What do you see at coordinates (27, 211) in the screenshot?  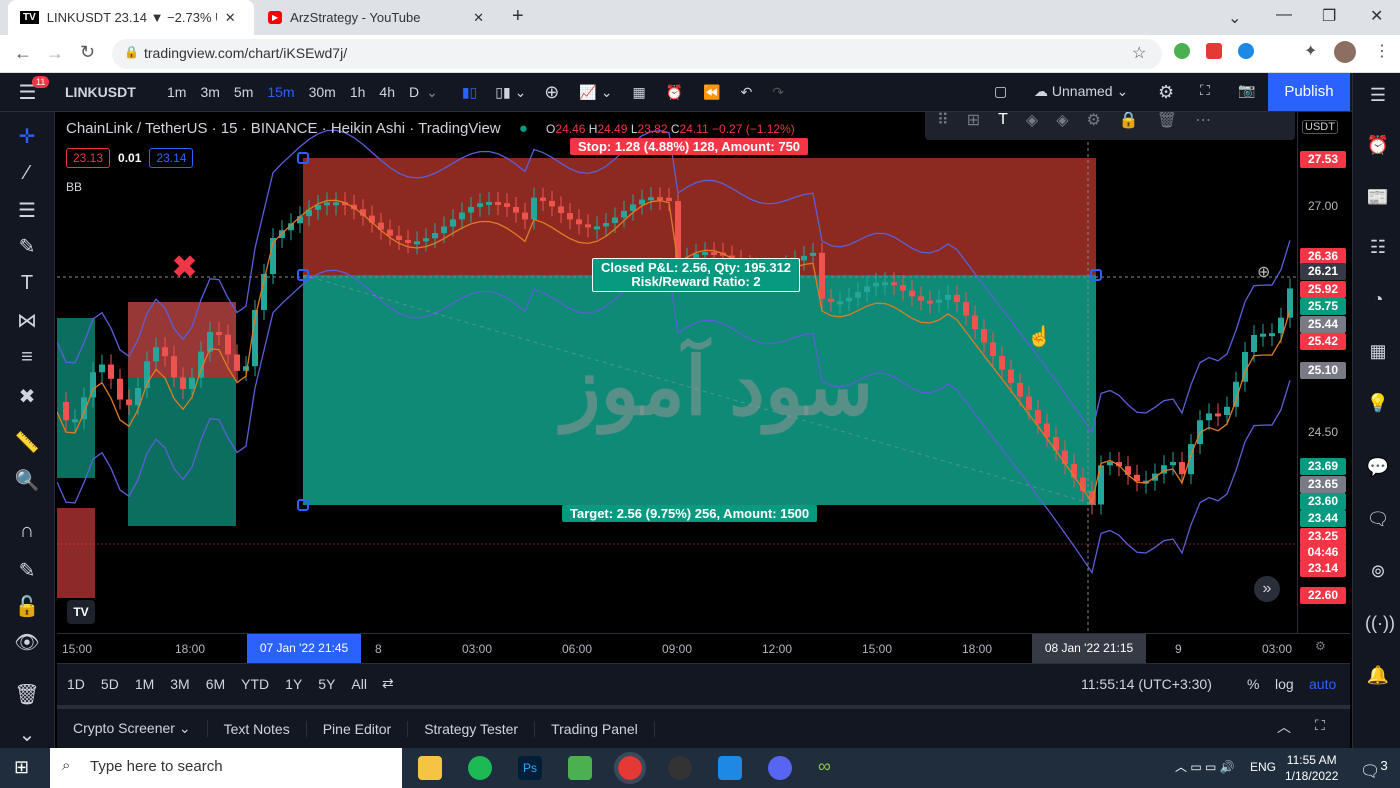 I see `fib-icon: ☰` at bounding box center [27, 211].